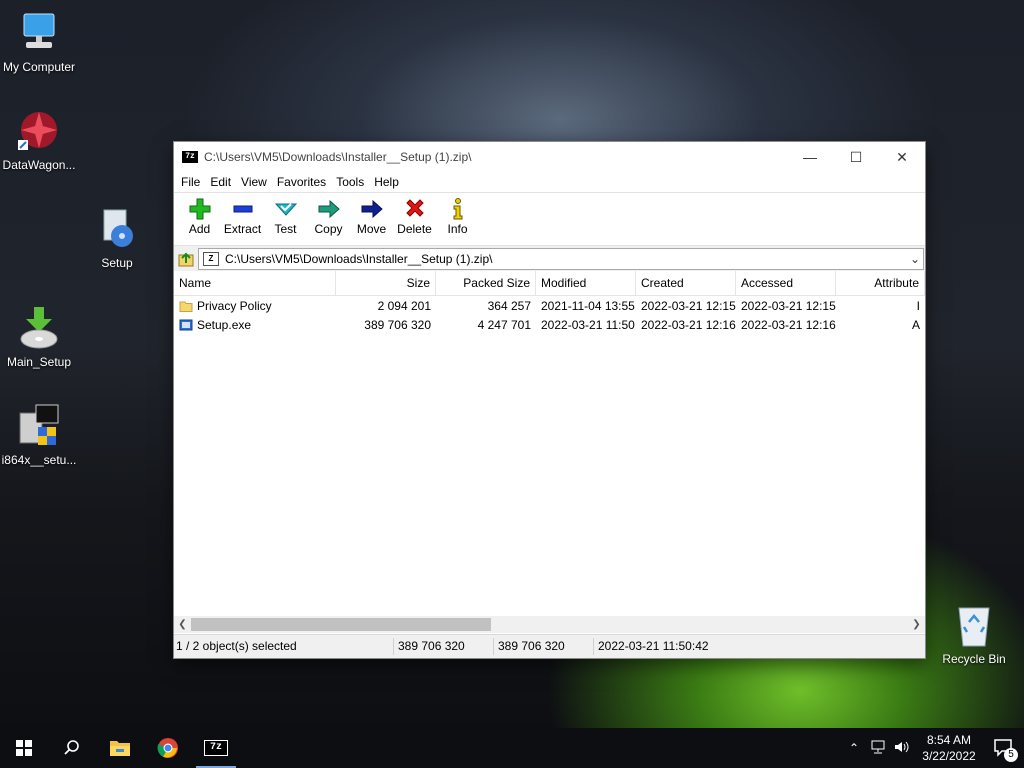 Image resolution: width=1024 pixels, height=768 pixels. Describe the element at coordinates (301, 182) in the screenshot. I see `menu-favorites: Favorites` at that location.